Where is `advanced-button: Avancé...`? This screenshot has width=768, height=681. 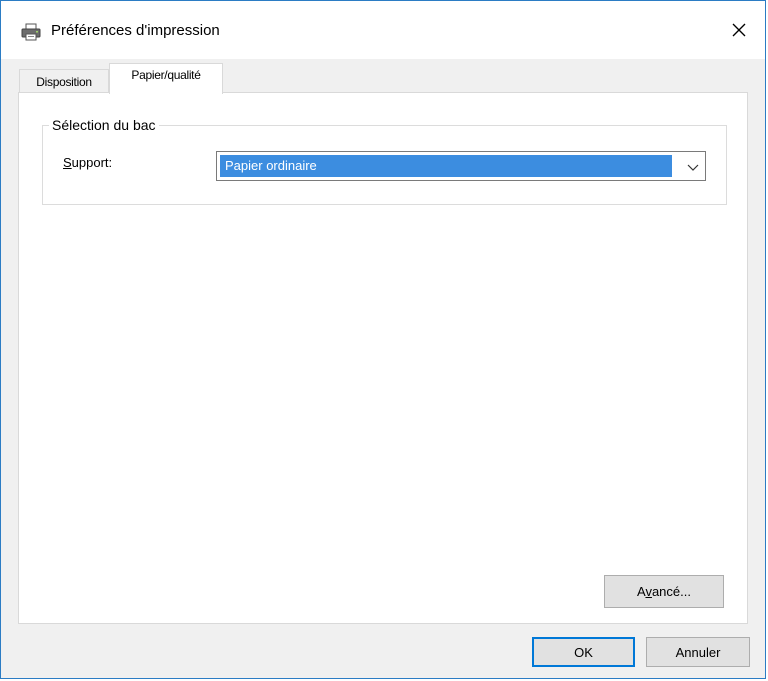 advanced-button: Avancé... is located at coordinates (664, 591).